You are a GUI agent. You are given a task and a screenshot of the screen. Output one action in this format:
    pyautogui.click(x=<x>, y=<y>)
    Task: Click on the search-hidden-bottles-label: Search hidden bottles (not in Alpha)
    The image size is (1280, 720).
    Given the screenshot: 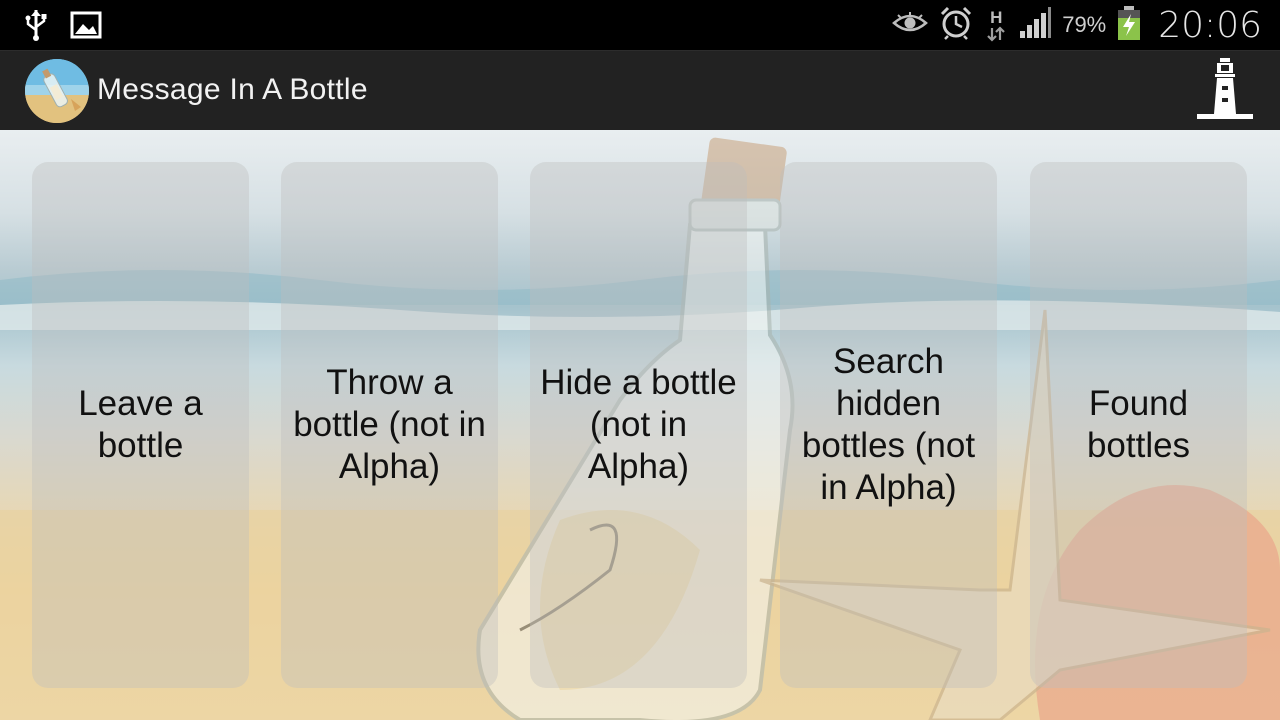 What is the action you would take?
    pyautogui.click(x=888, y=424)
    